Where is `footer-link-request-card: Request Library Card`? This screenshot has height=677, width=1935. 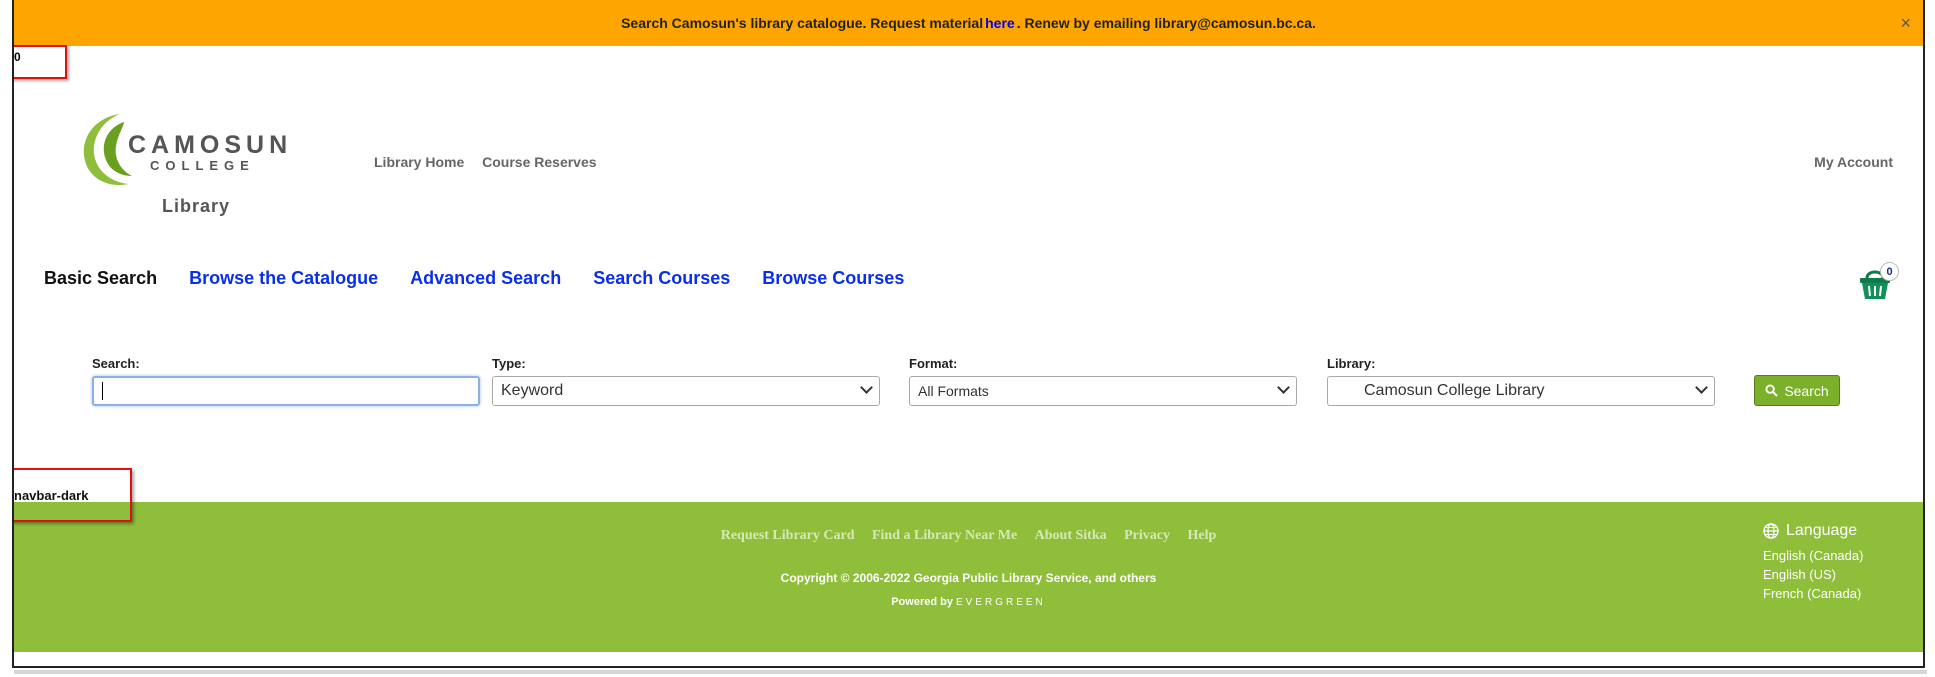
footer-link-request-card: Request Library Card is located at coordinates (788, 535).